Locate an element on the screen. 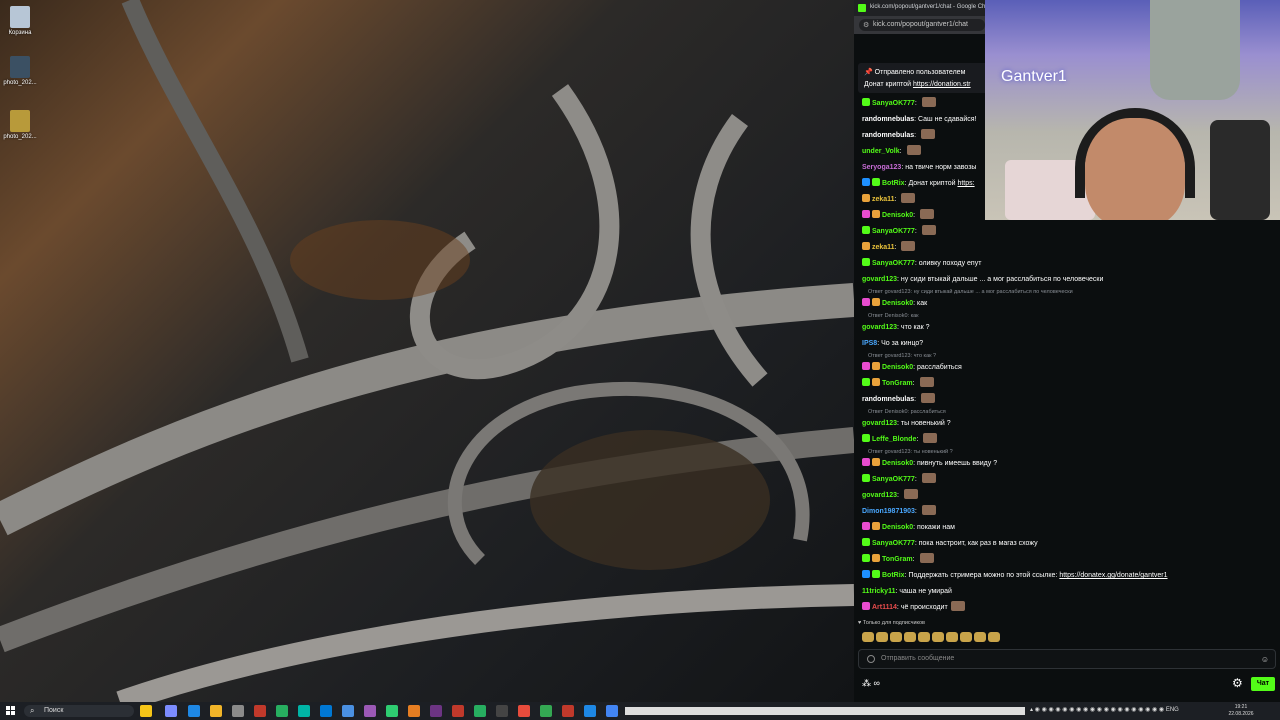  channel-points: ⁂ ∞ is located at coordinates (871, 683).